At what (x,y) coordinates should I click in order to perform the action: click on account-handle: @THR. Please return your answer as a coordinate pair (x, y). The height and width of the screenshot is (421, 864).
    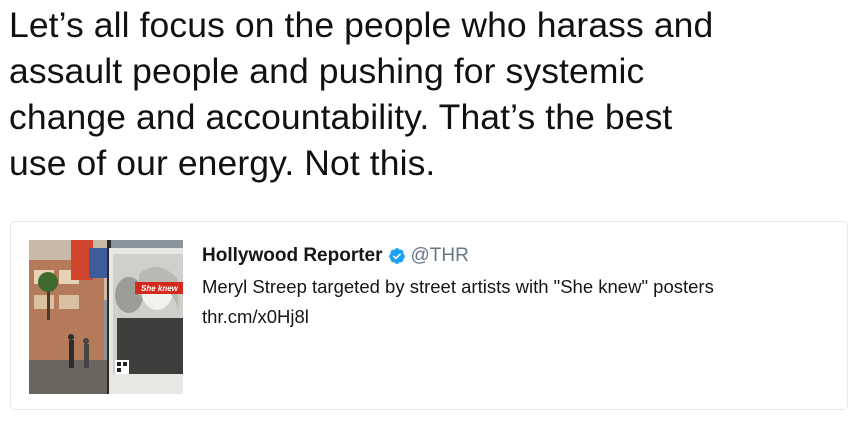
    Looking at the image, I should click on (440, 256).